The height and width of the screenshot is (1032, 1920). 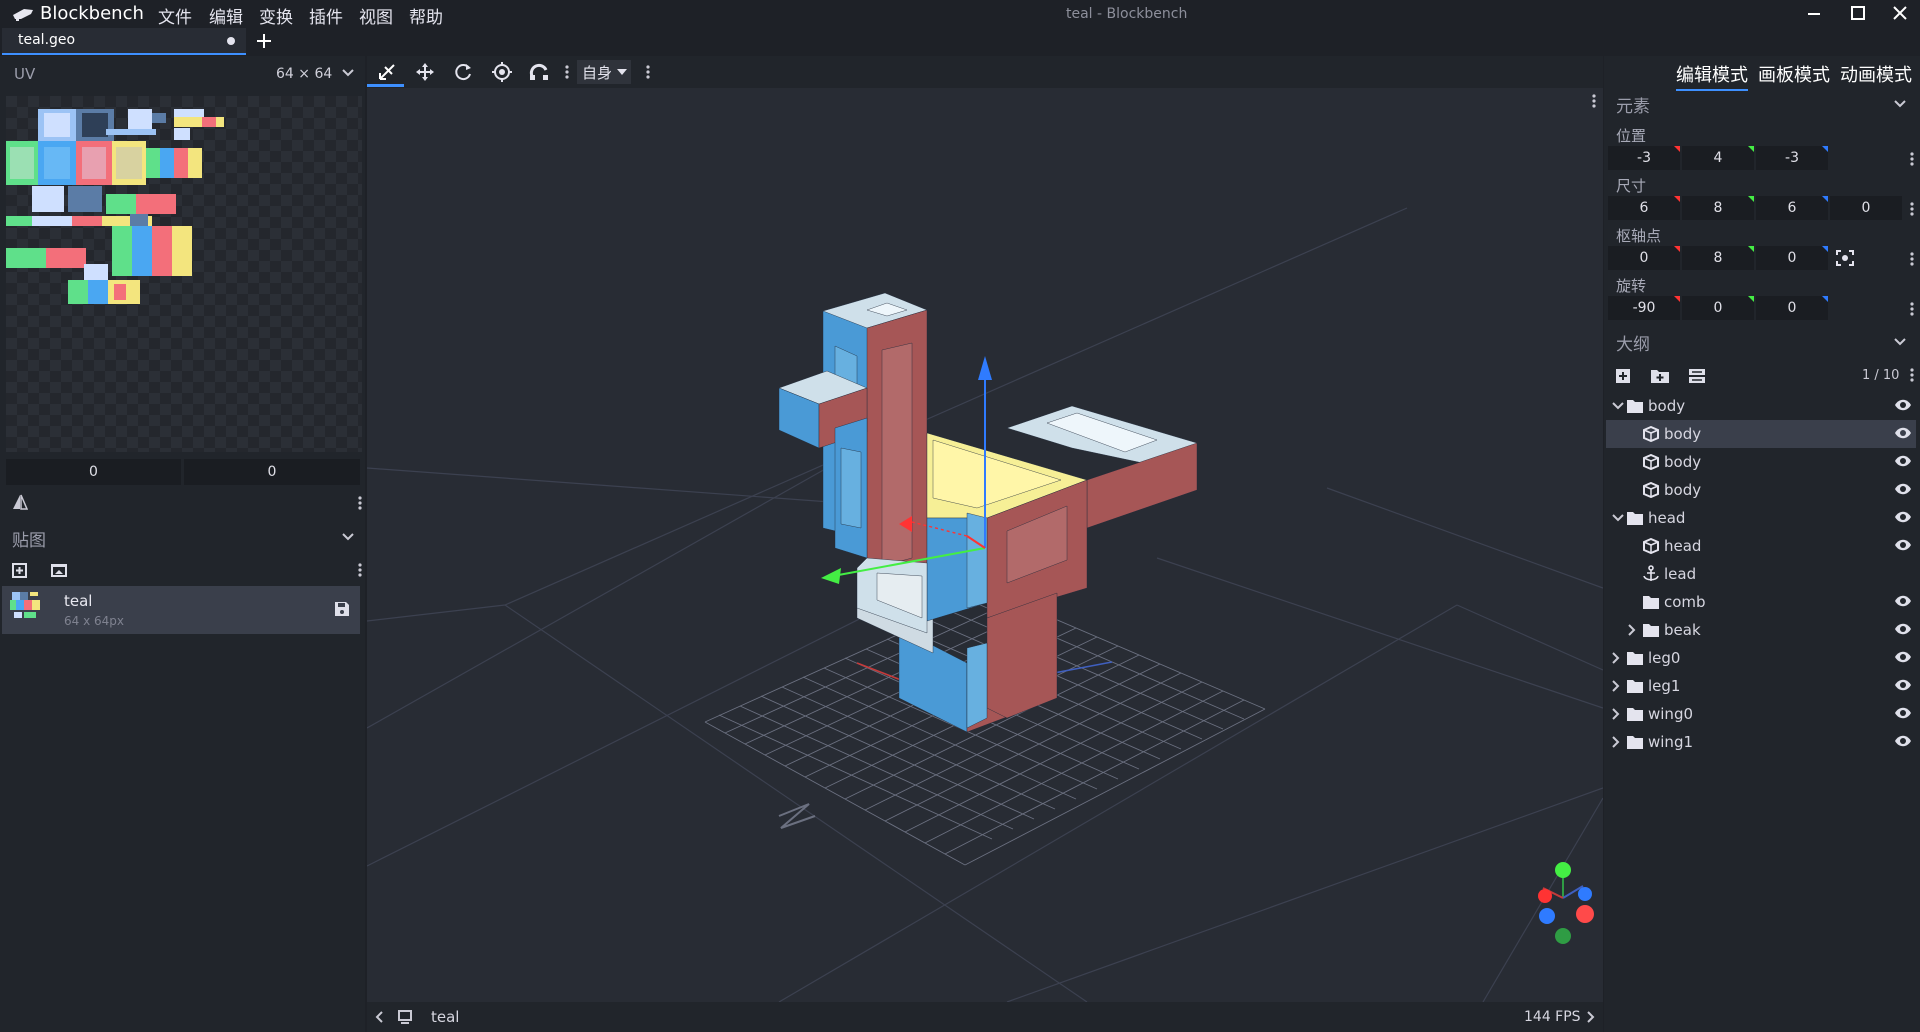 I want to click on mode-paint: 画板模式, so click(x=1794, y=74).